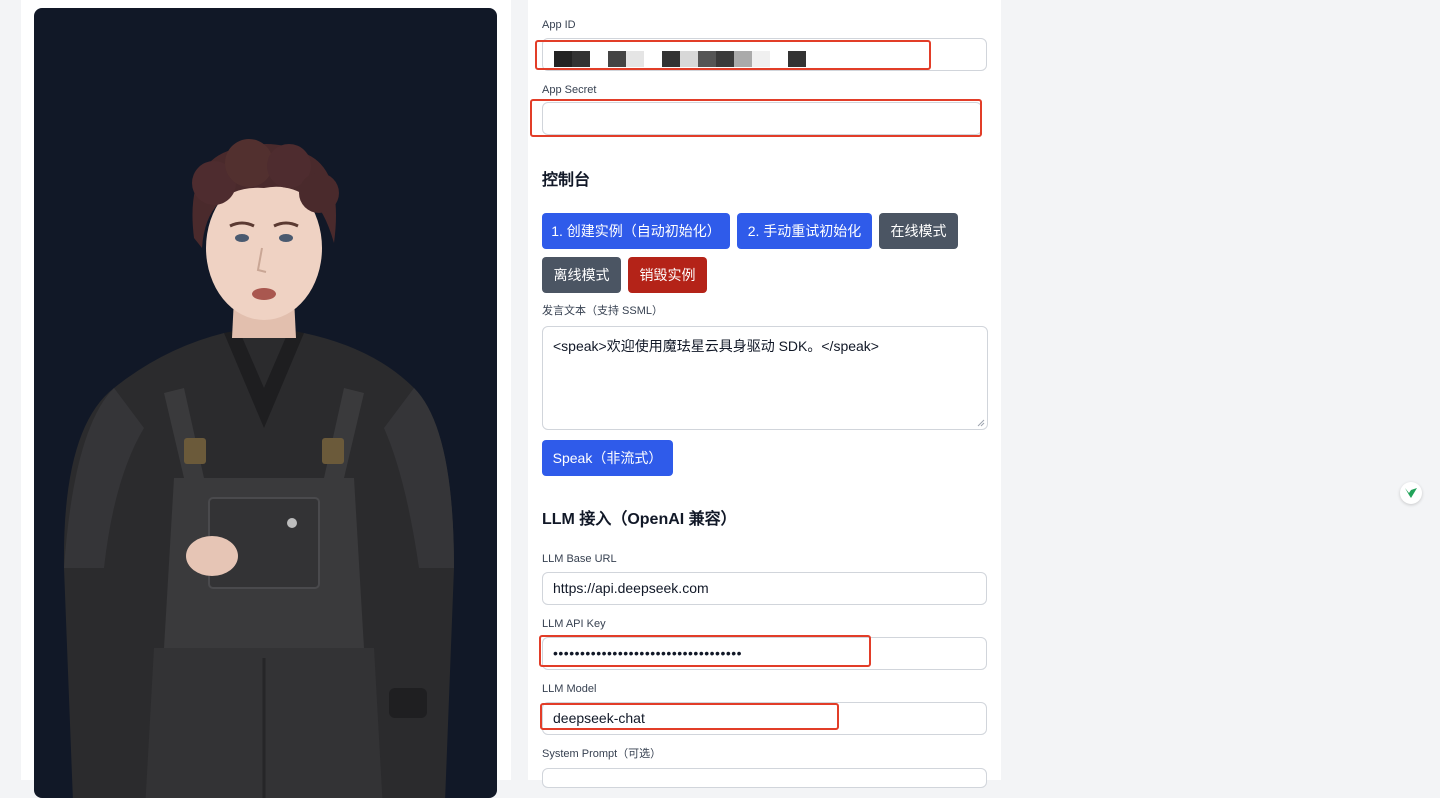 This screenshot has width=1440, height=798. Describe the element at coordinates (603, 311) in the screenshot. I see `speech-text-label: 发言文本（支持 SSML）` at that location.